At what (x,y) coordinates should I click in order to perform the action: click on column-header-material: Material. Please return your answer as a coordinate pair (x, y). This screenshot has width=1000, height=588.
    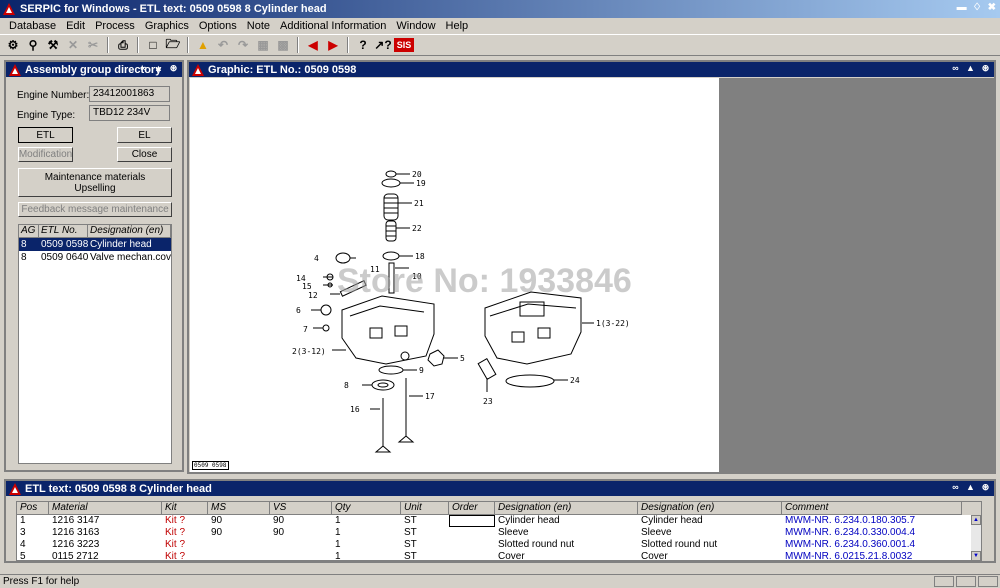
    Looking at the image, I should click on (105, 508).